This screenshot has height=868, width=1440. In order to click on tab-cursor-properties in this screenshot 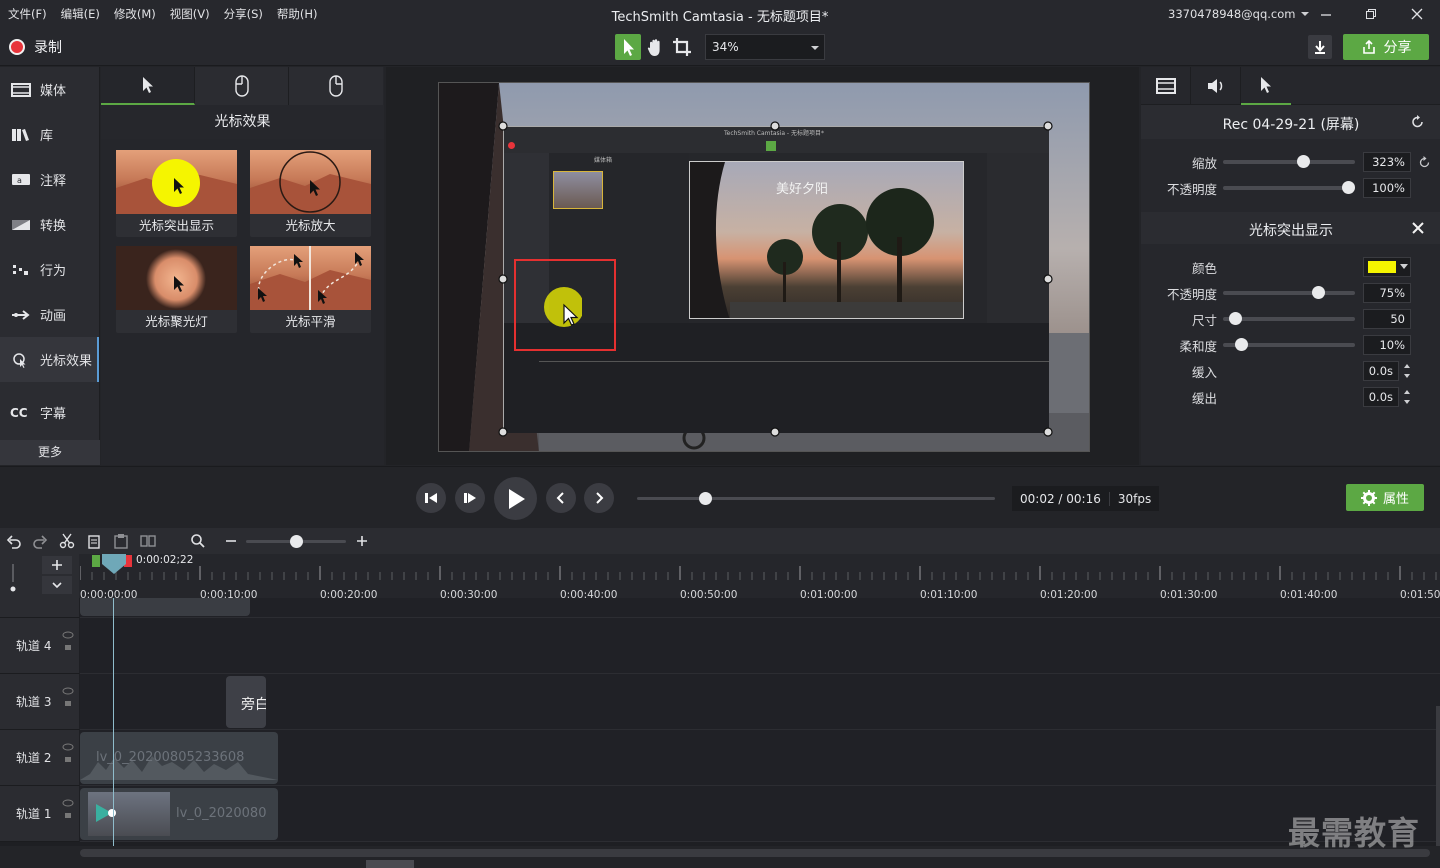, I will do `click(1266, 86)`.